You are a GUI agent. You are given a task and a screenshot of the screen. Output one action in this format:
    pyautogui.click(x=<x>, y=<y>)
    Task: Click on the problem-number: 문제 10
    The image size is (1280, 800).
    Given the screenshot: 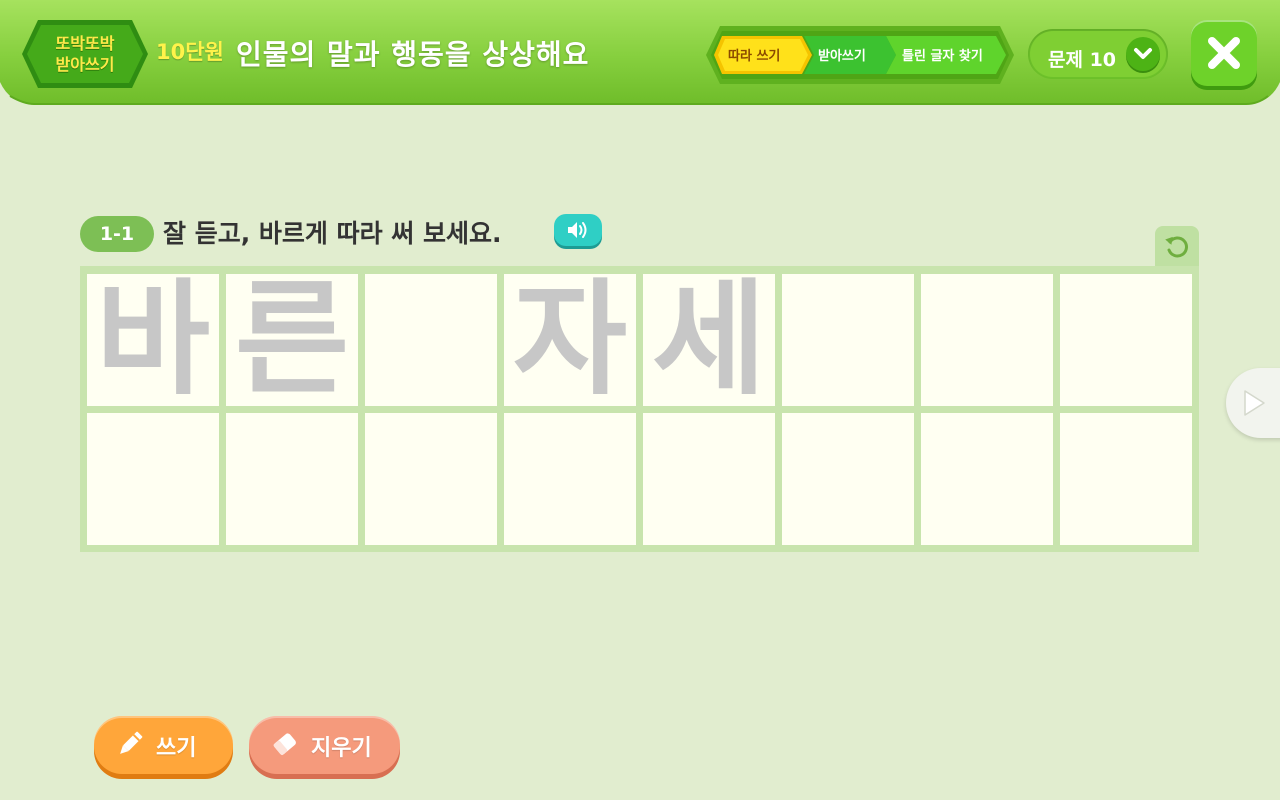 What is the action you would take?
    pyautogui.click(x=1082, y=60)
    